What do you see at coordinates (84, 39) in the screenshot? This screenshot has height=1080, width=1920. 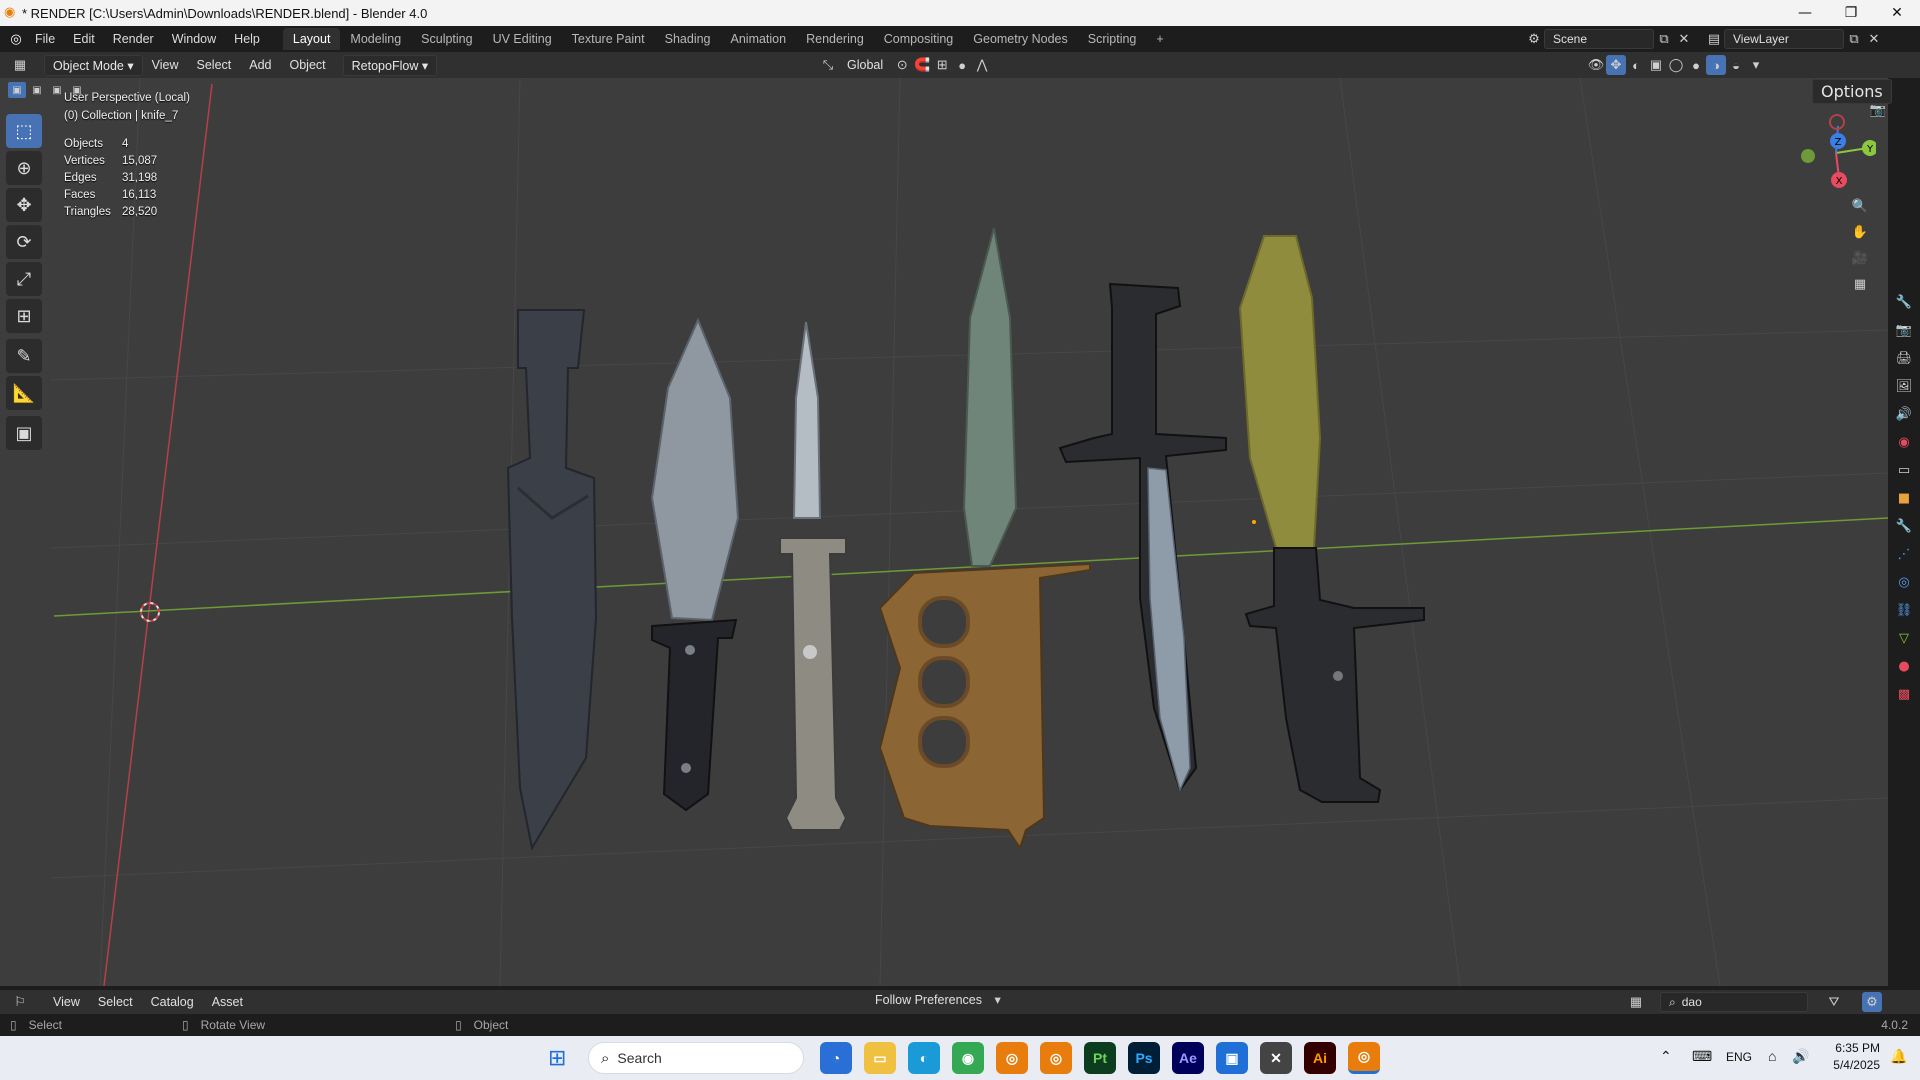 I see `menu-edit: Edit` at bounding box center [84, 39].